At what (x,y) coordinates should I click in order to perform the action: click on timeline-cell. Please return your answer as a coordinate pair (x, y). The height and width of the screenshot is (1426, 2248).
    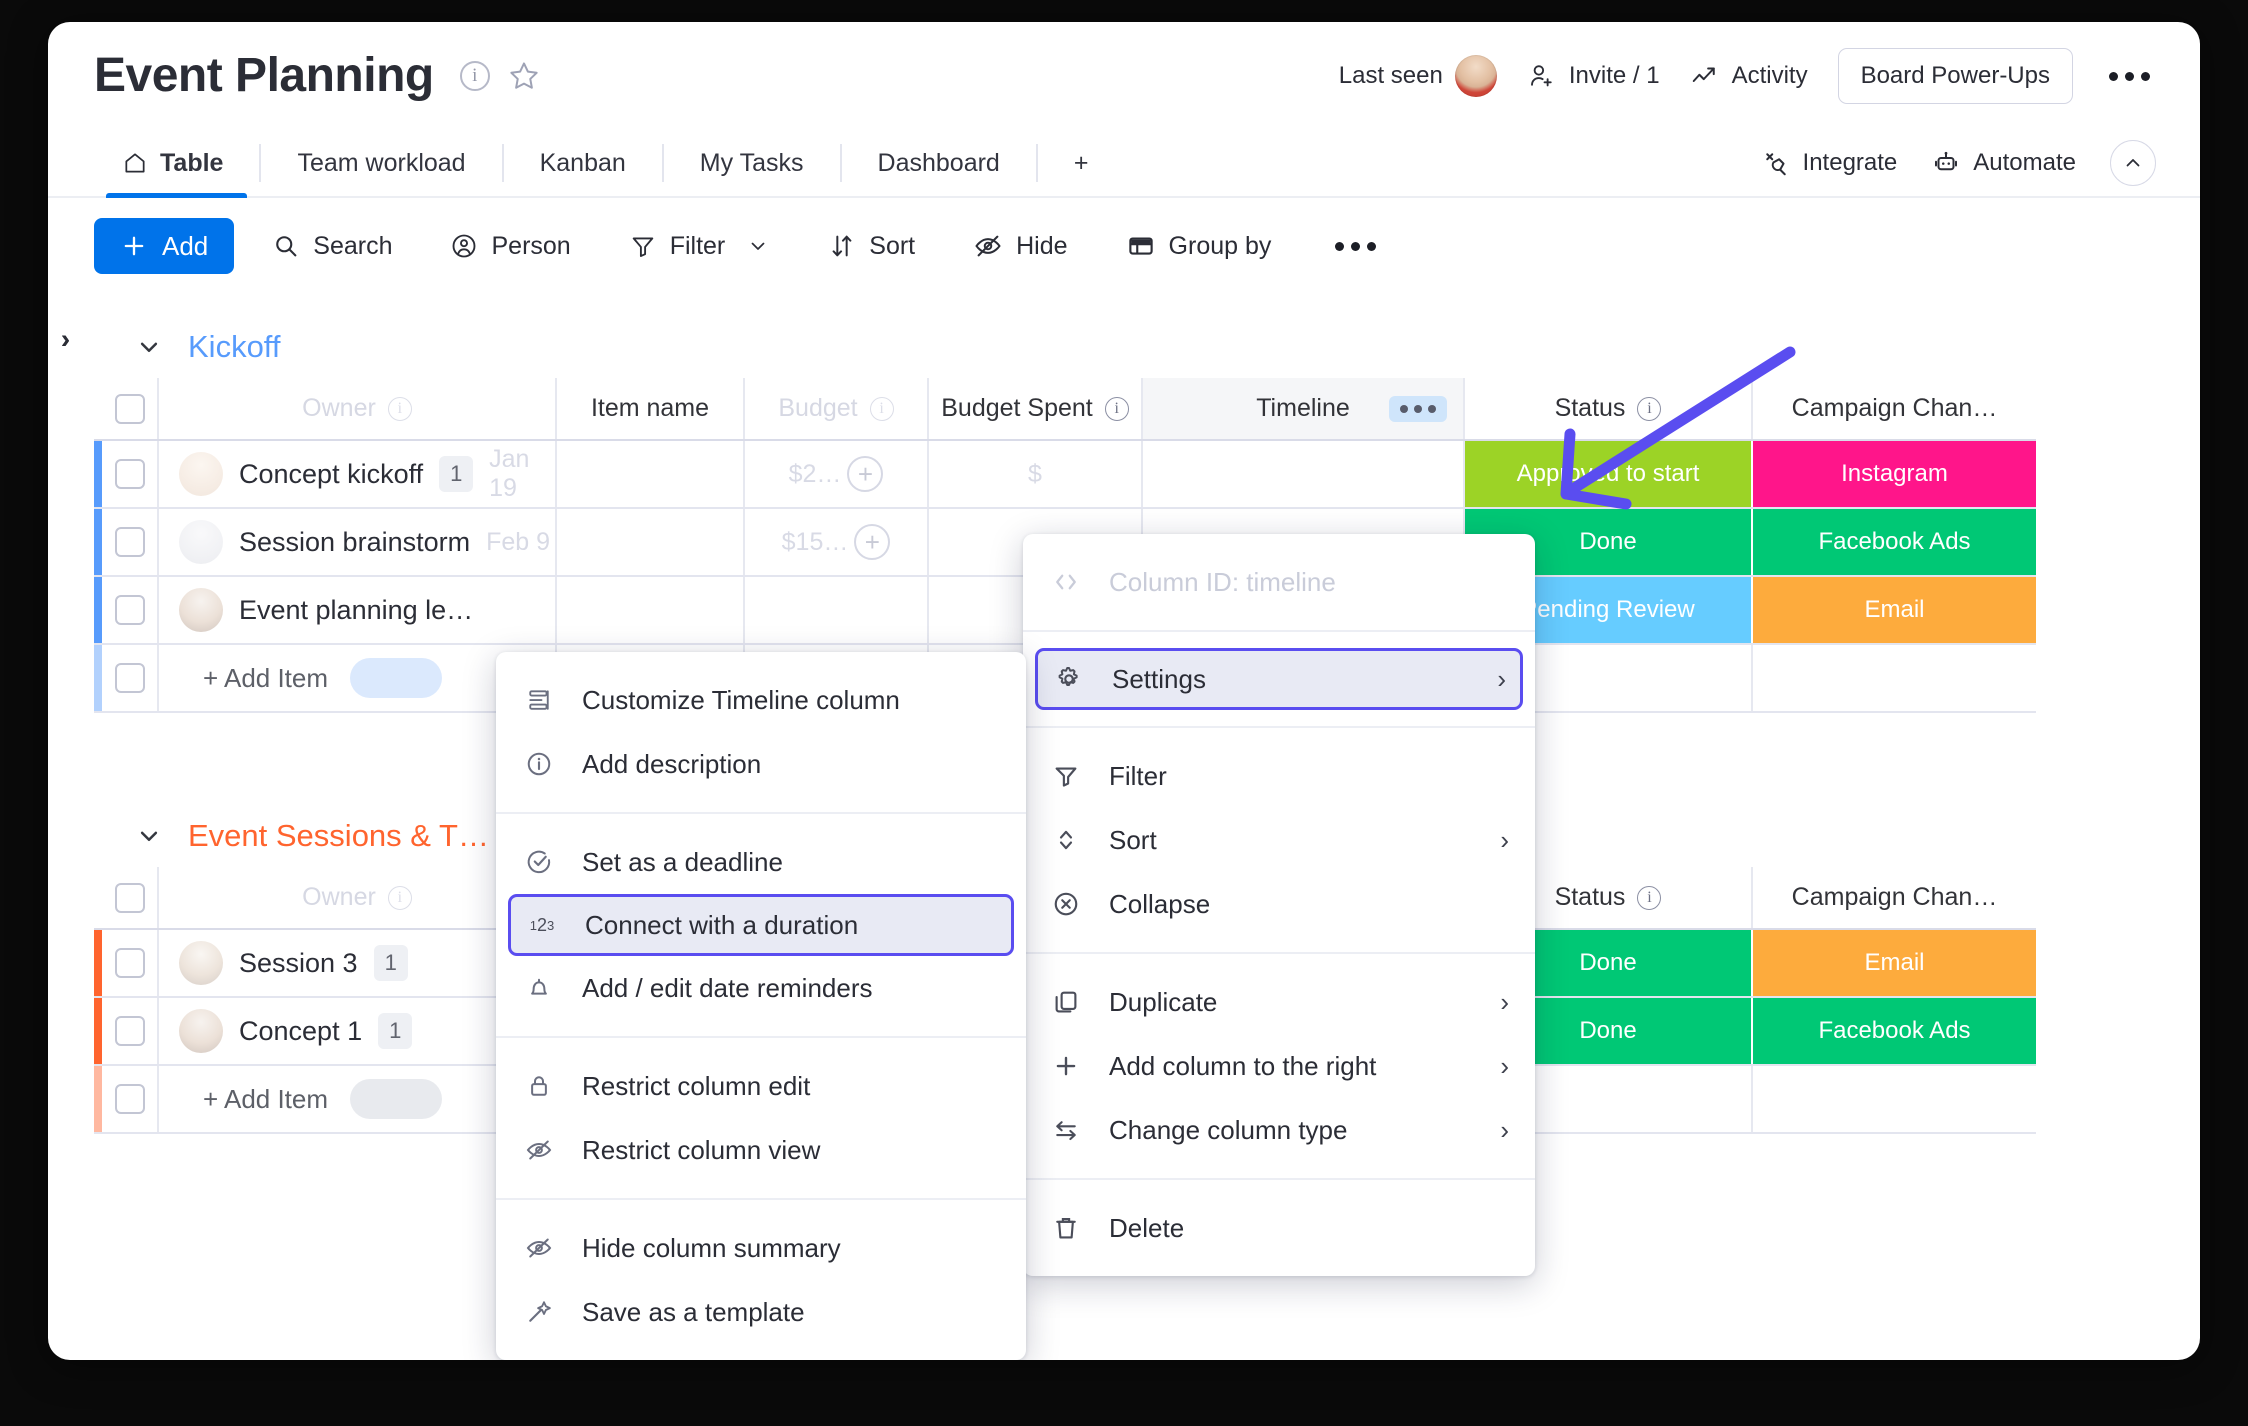
    Looking at the image, I should click on (1303, 474).